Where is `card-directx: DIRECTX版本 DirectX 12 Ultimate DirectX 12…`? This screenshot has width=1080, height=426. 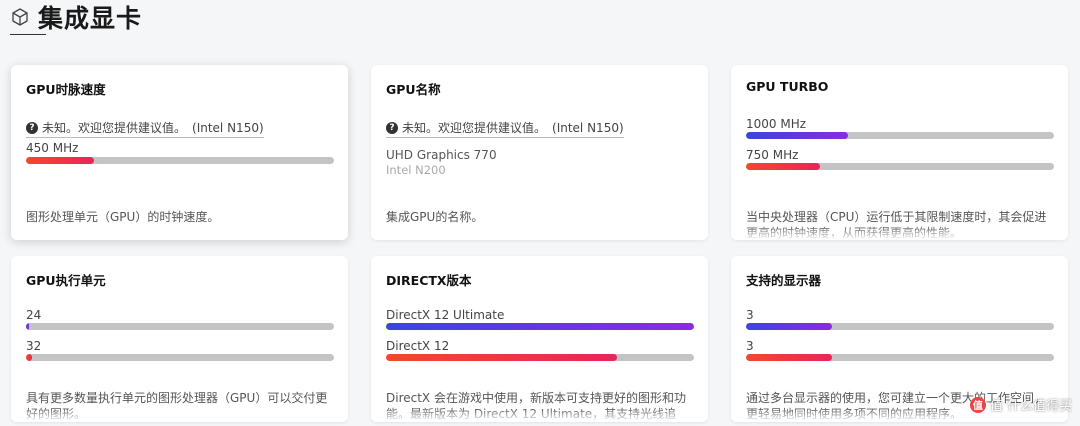 card-directx: DIRECTX版本 DirectX 12 Ultimate DirectX 12… is located at coordinates (539, 339).